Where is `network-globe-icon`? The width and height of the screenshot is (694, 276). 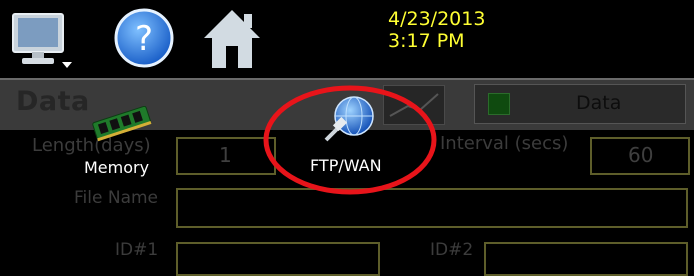 network-globe-icon is located at coordinates (349, 120).